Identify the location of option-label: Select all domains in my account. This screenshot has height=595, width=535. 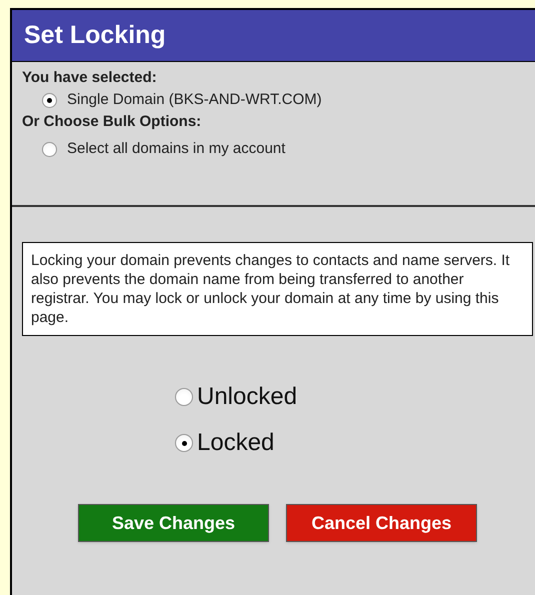
(176, 148).